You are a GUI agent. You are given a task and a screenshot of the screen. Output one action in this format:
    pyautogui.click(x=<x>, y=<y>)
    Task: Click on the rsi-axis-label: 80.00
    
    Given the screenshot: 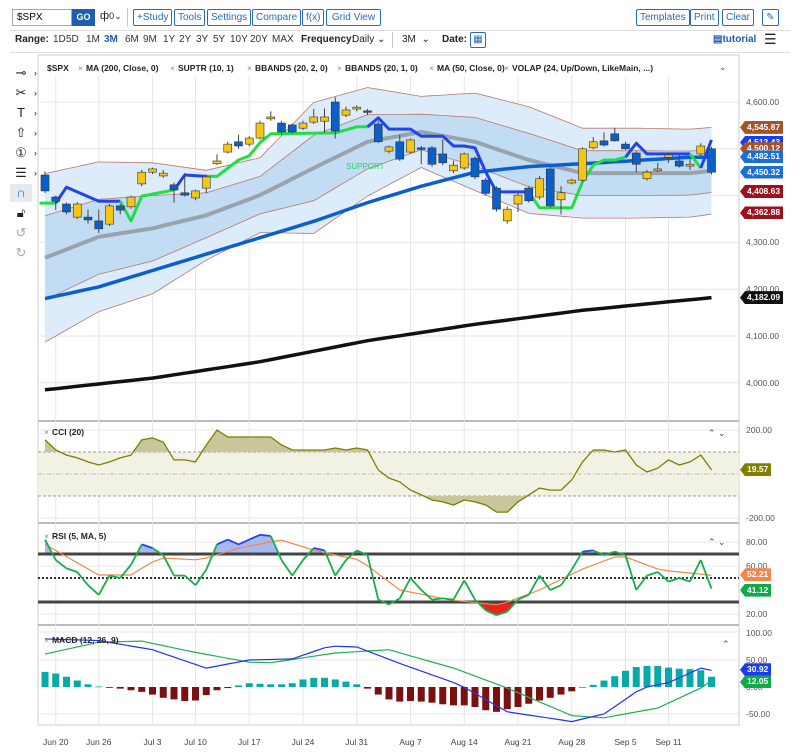 What is the action you would take?
    pyautogui.click(x=757, y=542)
    